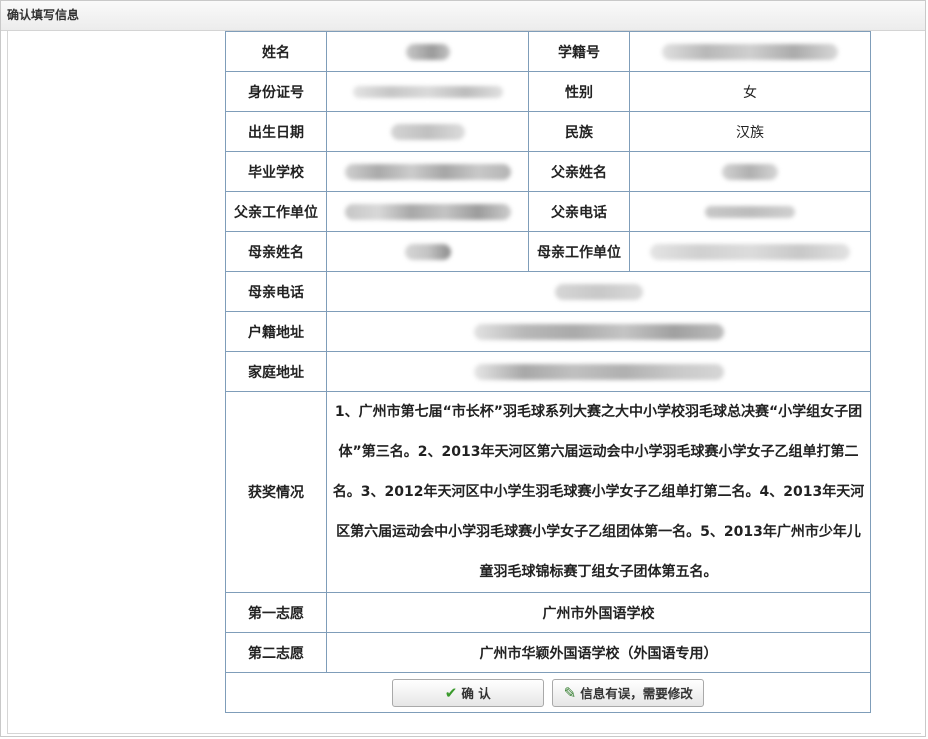 Image resolution: width=928 pixels, height=739 pixels. Describe the element at coordinates (579, 131) in the screenshot. I see `ethnicity-label: 民族` at that location.